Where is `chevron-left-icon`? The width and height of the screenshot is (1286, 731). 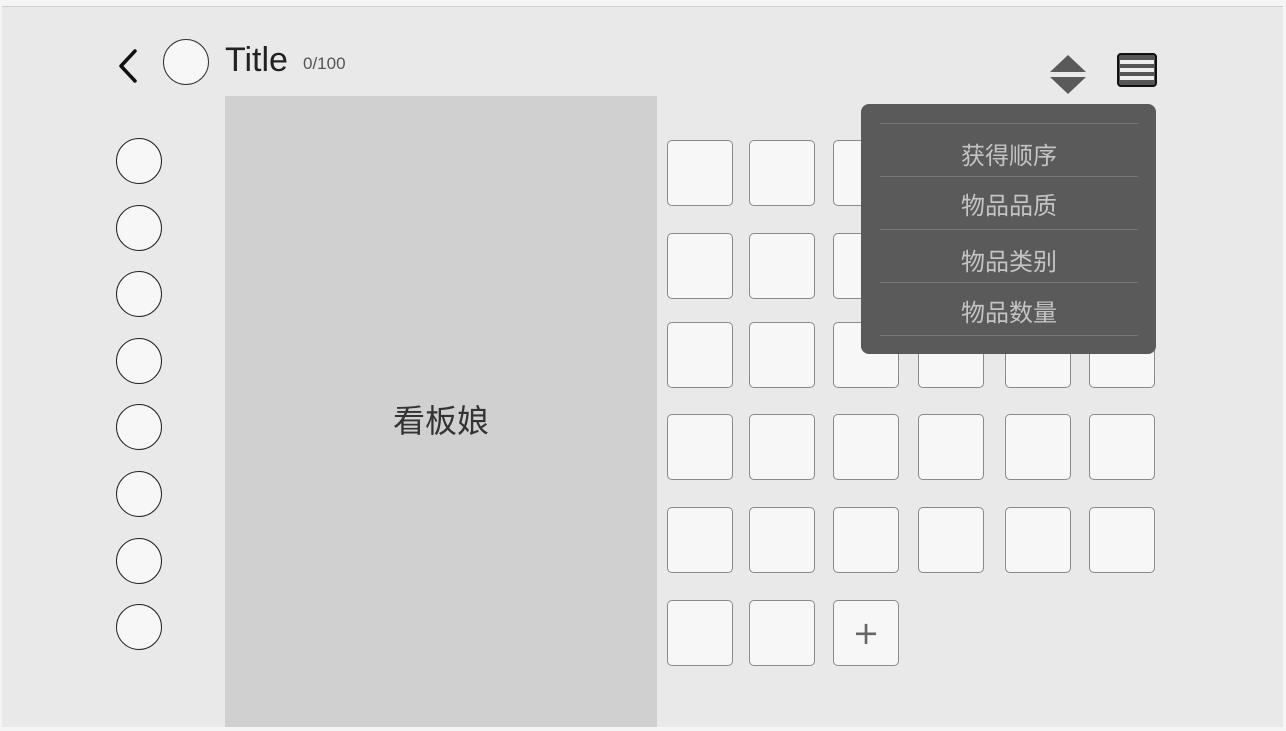 chevron-left-icon is located at coordinates (128, 66).